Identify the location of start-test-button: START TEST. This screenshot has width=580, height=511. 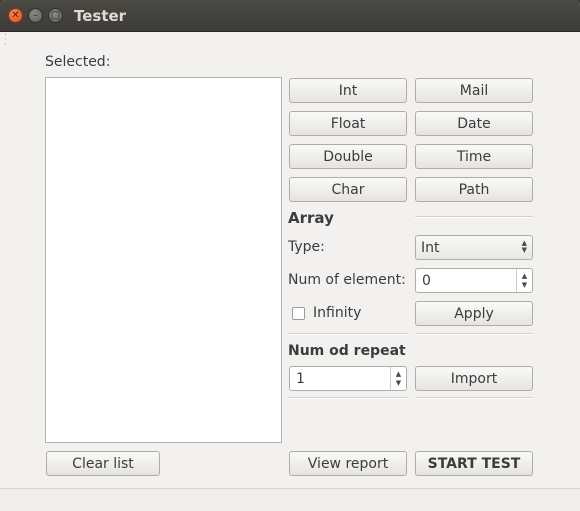
(474, 463).